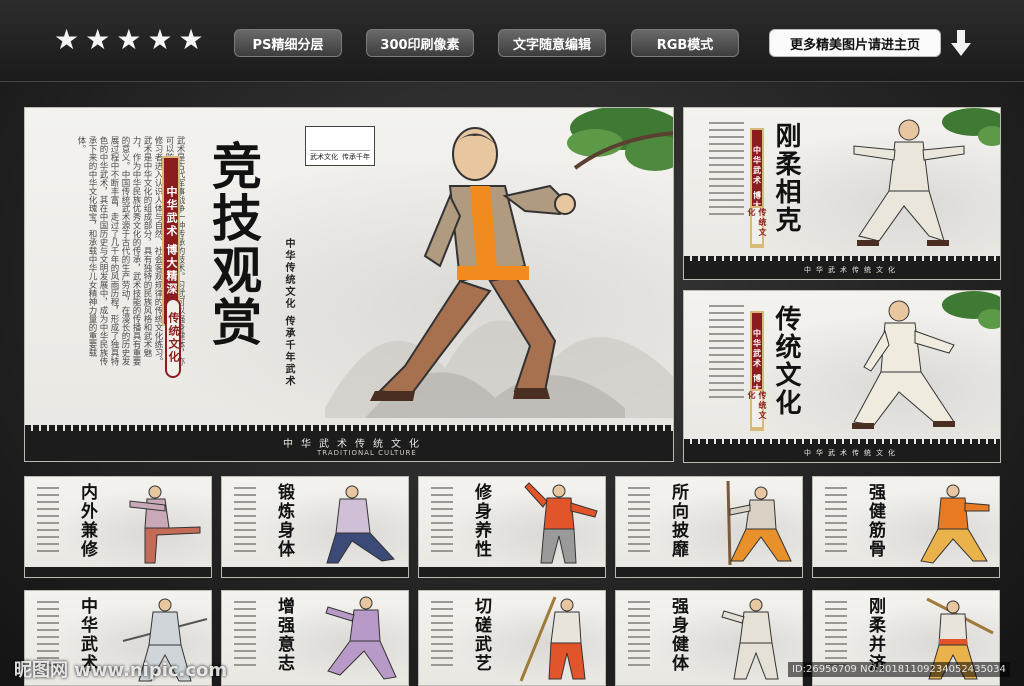 This screenshot has height=686, width=1024. Describe the element at coordinates (709, 638) in the screenshot. I see `small-poster: 强身健体` at that location.